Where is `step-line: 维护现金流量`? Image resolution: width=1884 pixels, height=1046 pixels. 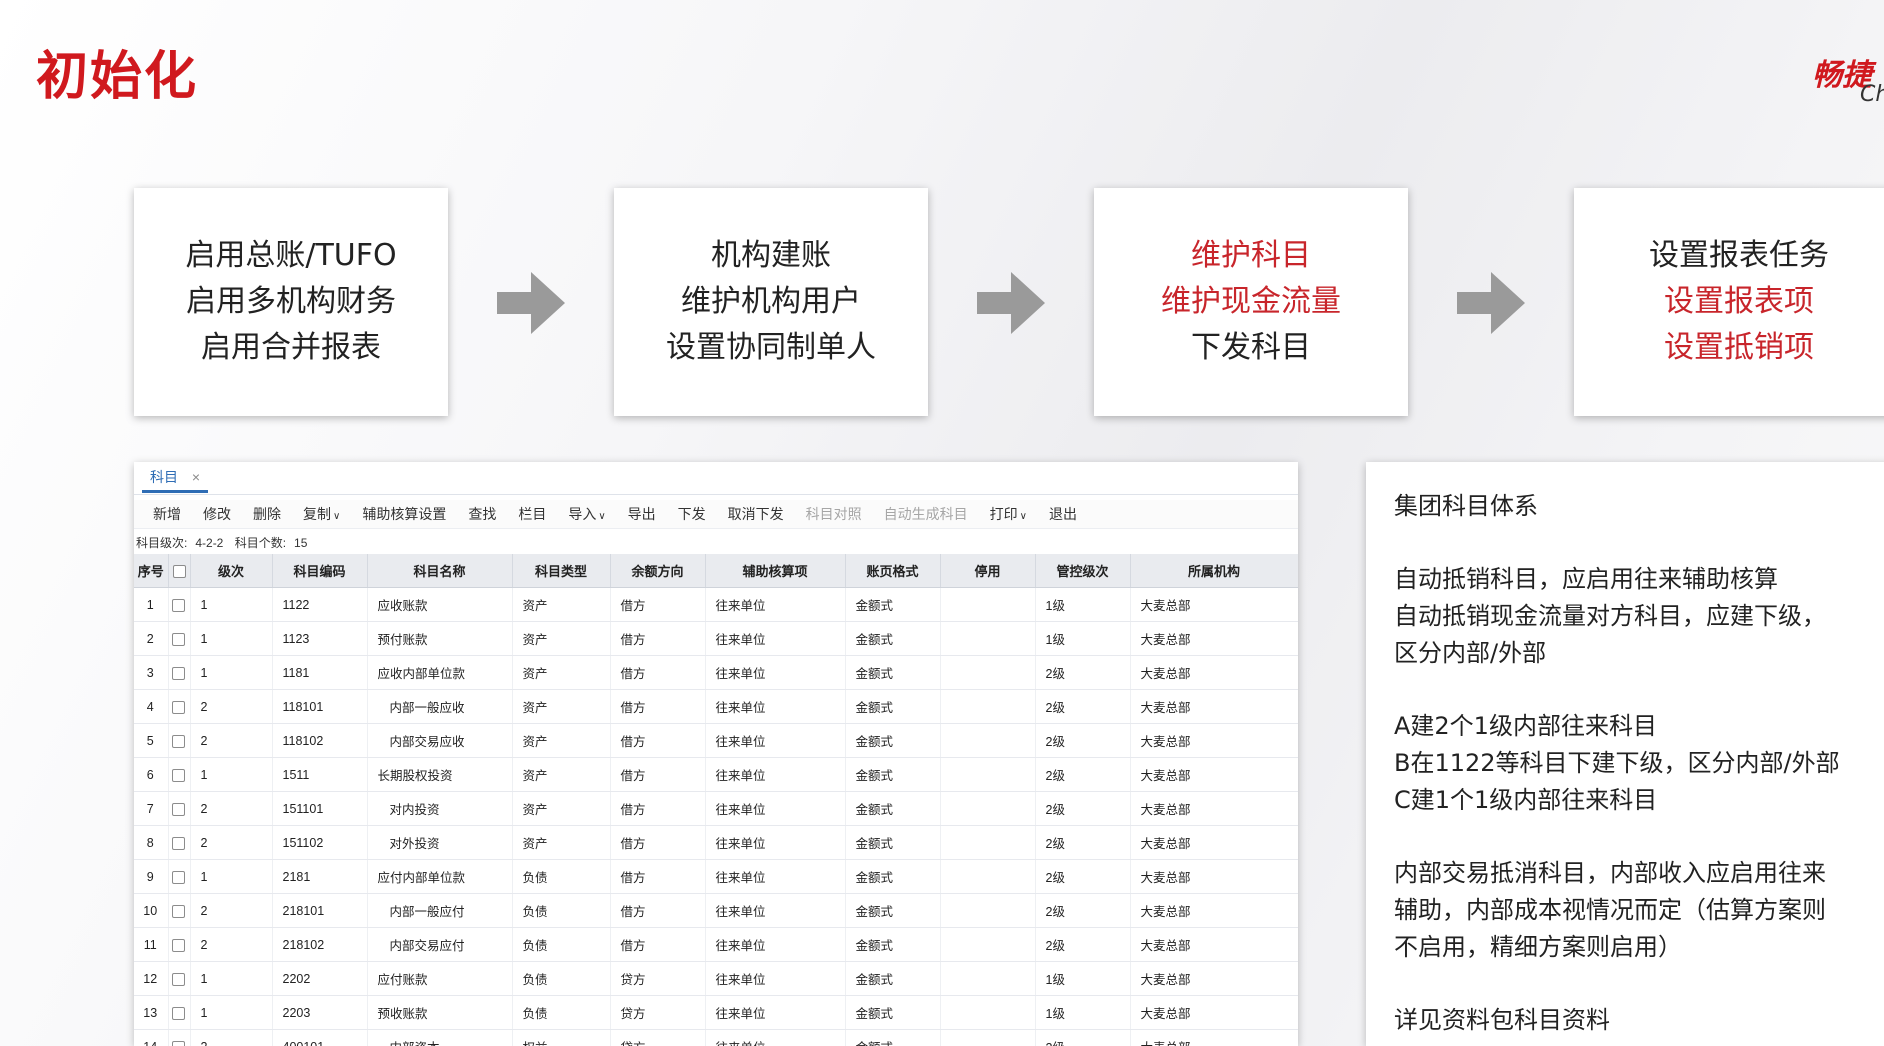 step-line: 维护现金流量 is located at coordinates (1251, 301).